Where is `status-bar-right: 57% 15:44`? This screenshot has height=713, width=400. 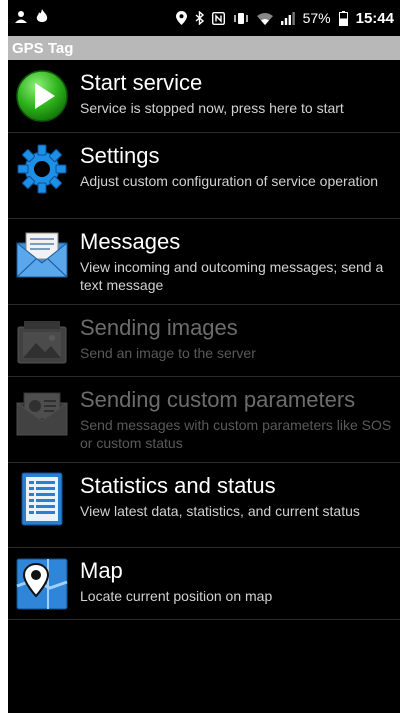 status-bar-right: 57% 15:44 is located at coordinates (284, 18).